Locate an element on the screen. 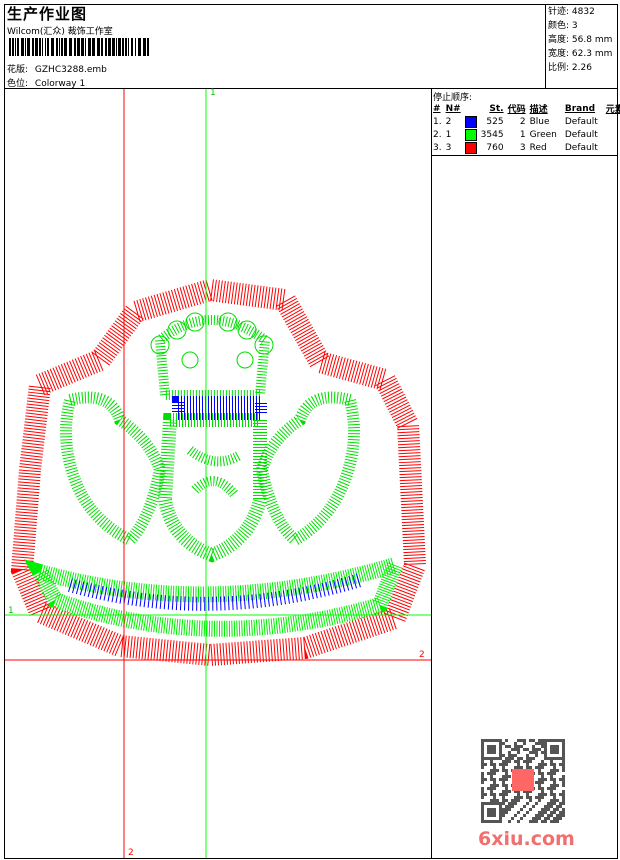 Image resolution: width=620 pixels, height=860 pixels. col-element: 元素 is located at coordinates (612, 110).